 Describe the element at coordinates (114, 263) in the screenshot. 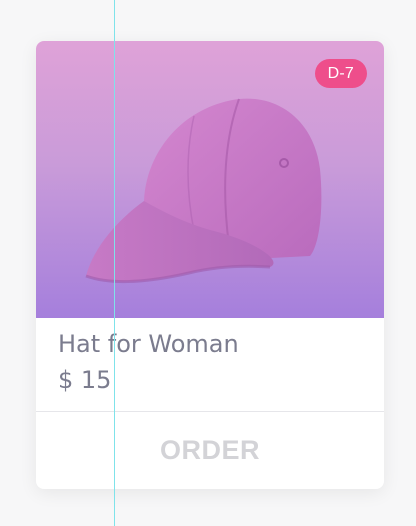

I see `guide-line` at that location.